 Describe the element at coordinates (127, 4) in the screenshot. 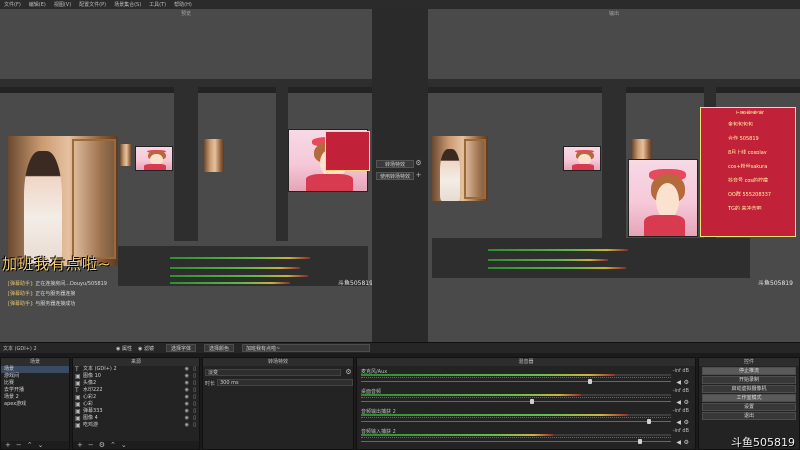

I see `menu-item-4: 场景集合(S)` at that location.